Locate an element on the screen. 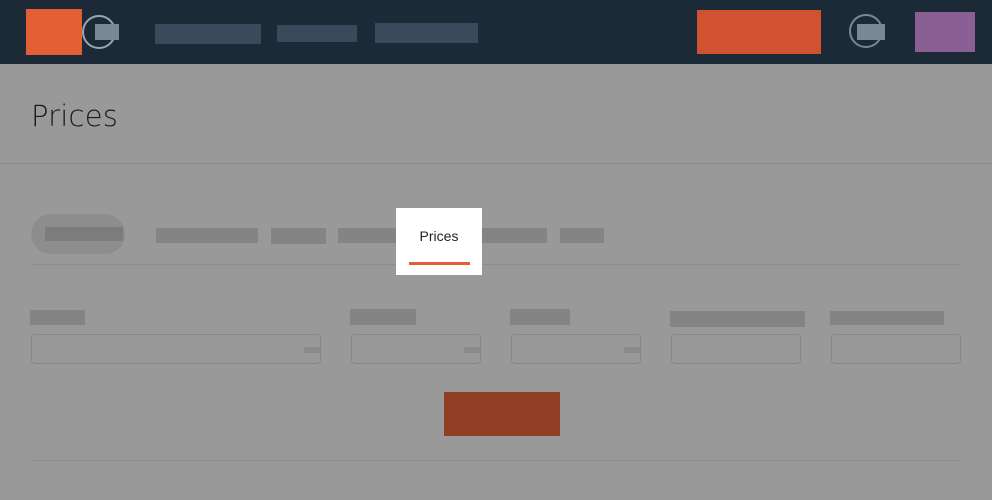 This screenshot has width=992, height=500. nav-toggle-label is located at coordinates (107, 32).